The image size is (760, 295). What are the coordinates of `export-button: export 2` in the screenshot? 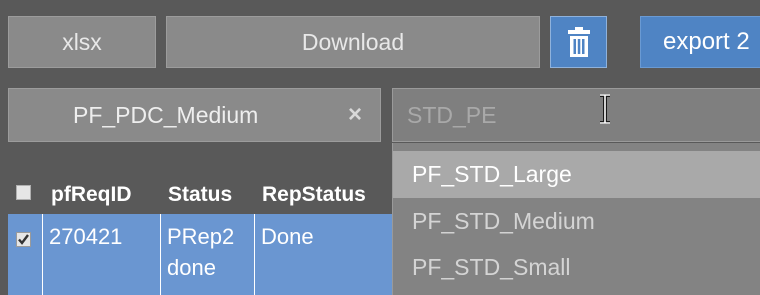 It's located at (700, 42).